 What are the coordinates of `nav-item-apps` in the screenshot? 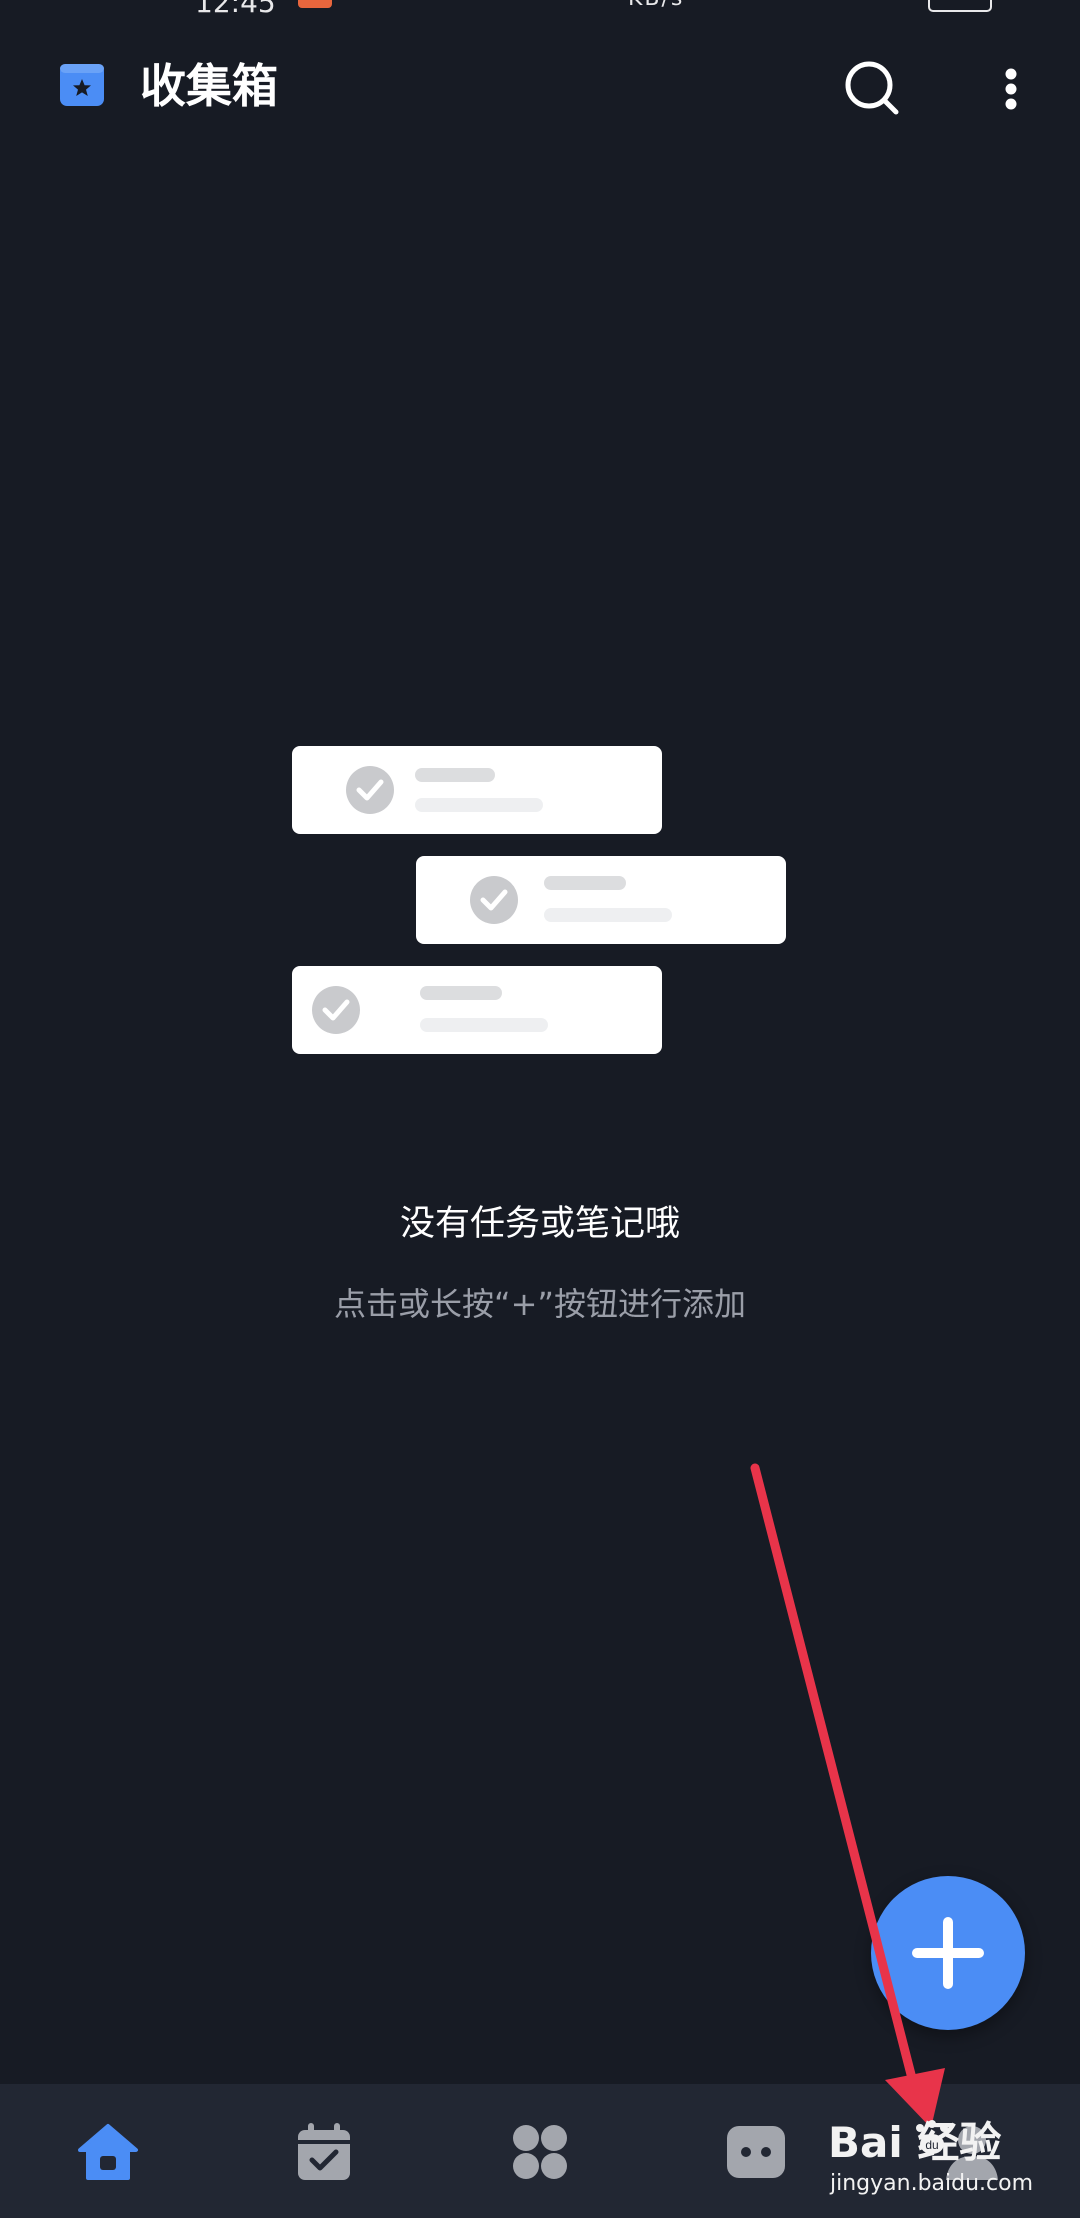 It's located at (540, 2151).